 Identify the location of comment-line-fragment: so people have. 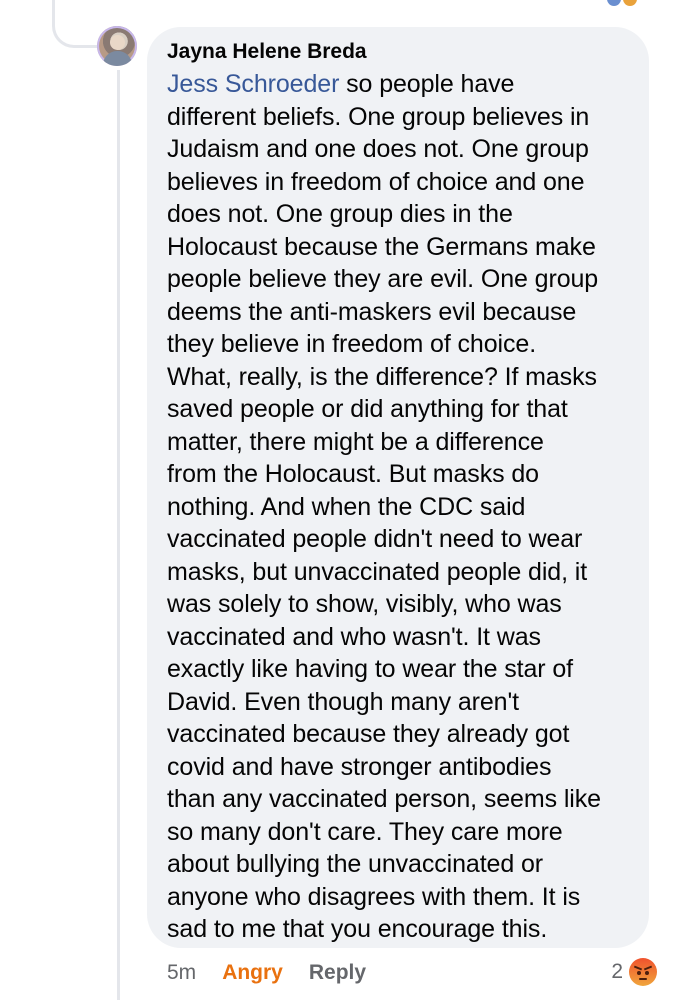
(427, 84).